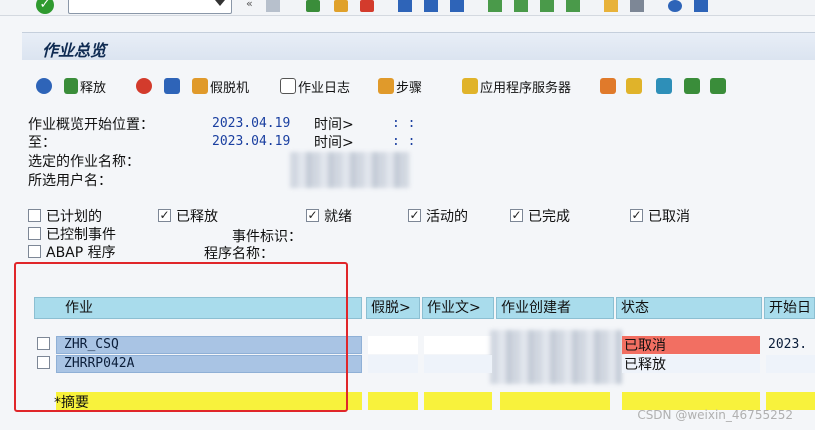 The width and height of the screenshot is (815, 430). I want to click on checkbox-active: ✓, so click(414, 215).